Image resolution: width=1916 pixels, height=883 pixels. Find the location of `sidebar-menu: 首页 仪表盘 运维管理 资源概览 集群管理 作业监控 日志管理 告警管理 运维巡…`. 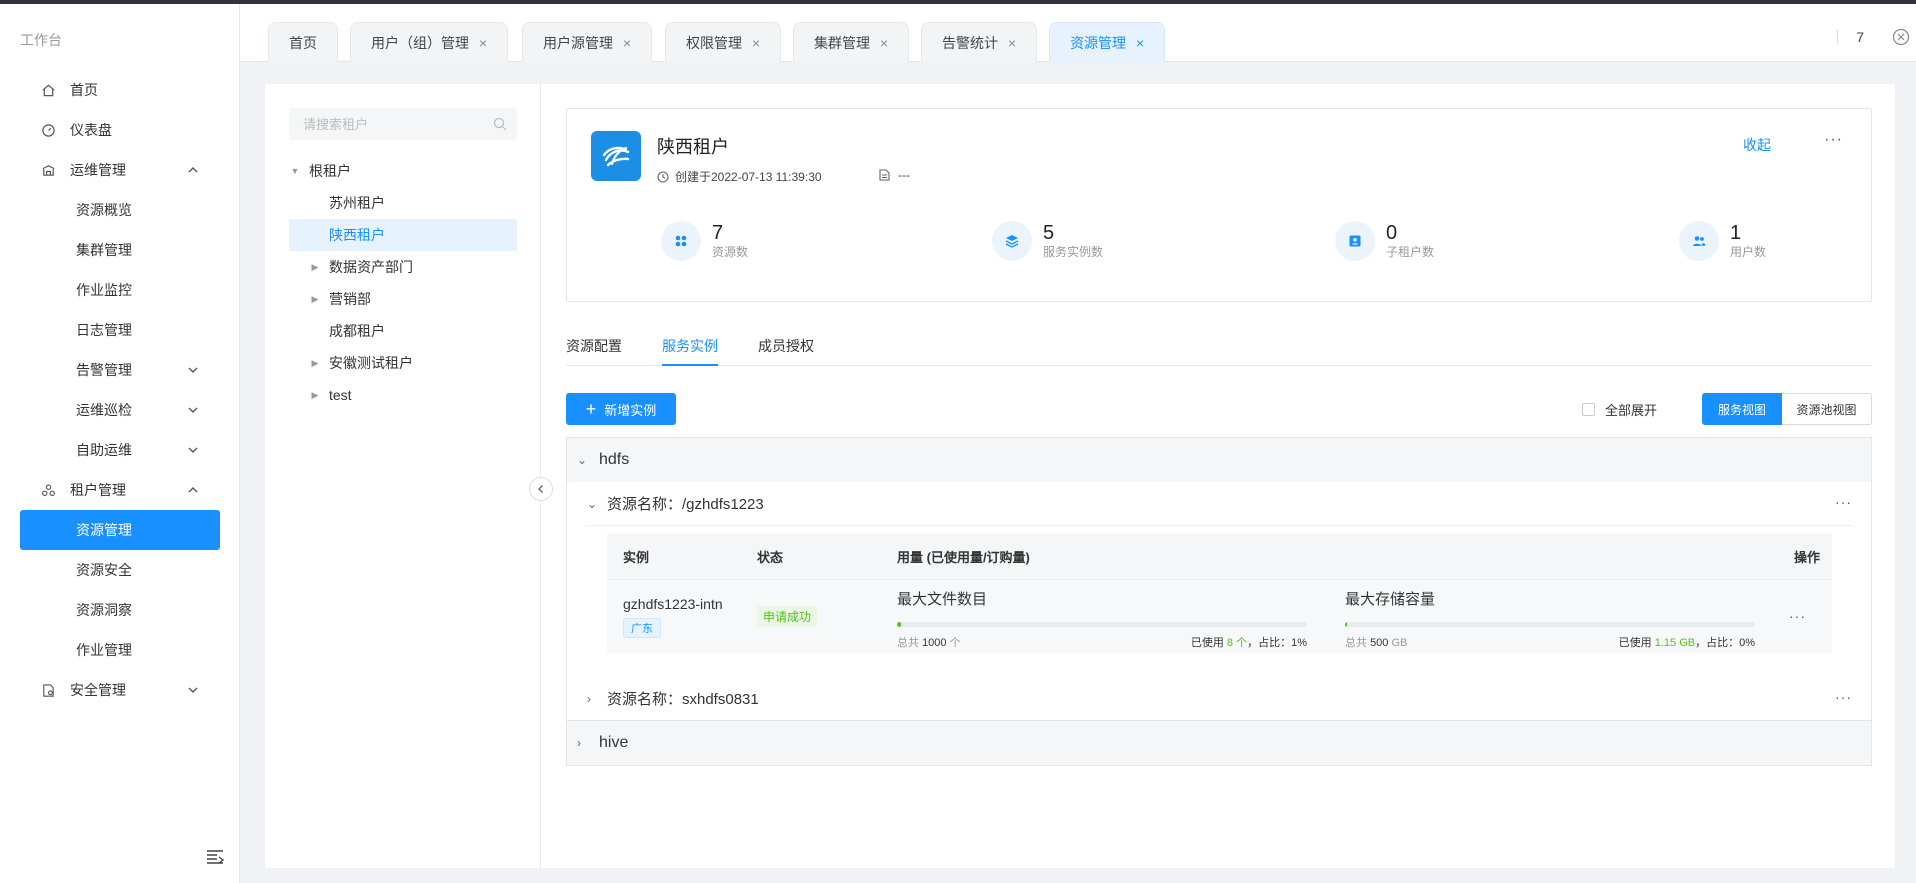

sidebar-menu: 首页 仪表盘 运维管理 资源概览 集群管理 作业监控 日志管理 告警管理 运维巡… is located at coordinates (120, 390).